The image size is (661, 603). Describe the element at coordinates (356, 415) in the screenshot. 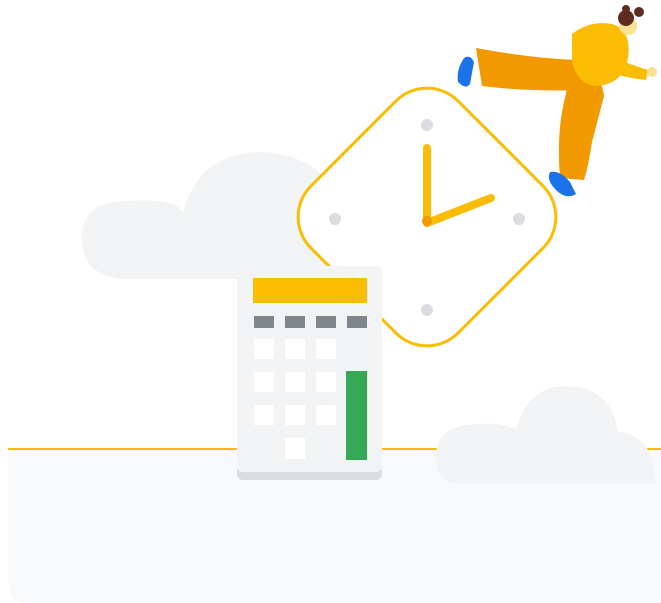

I see `calculator-equals-key` at that location.